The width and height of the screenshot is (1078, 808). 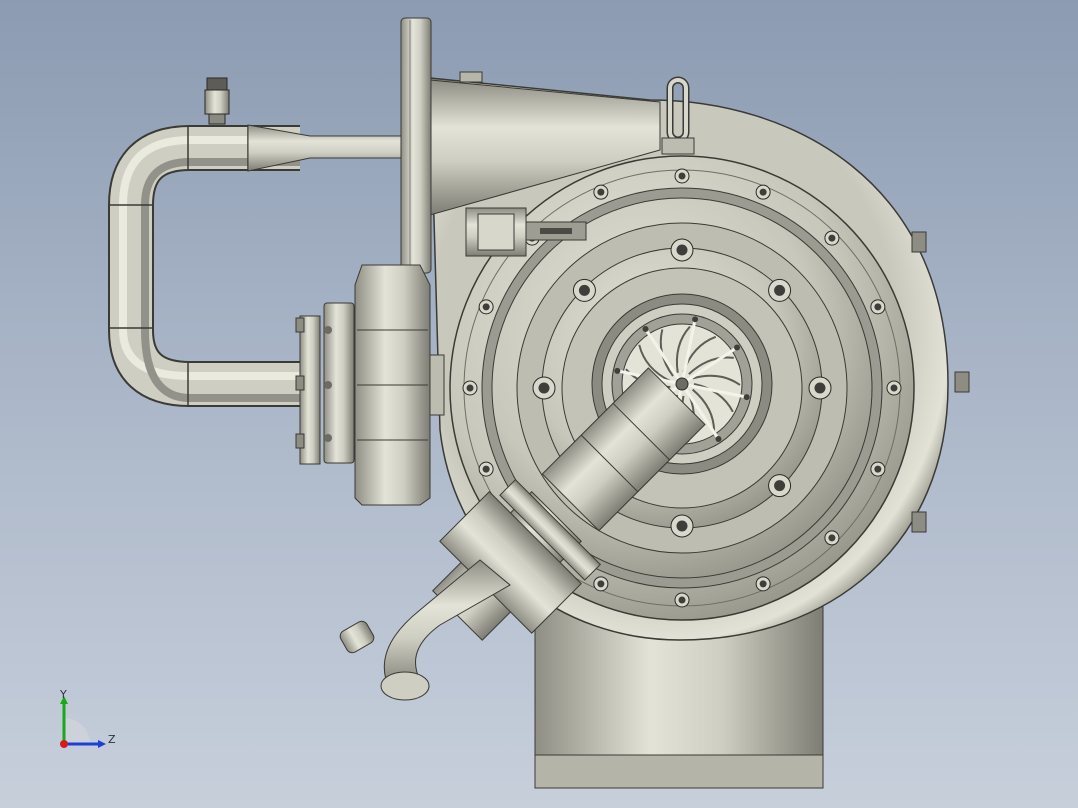 I want to click on left-inlet-assembly, so click(x=370, y=385).